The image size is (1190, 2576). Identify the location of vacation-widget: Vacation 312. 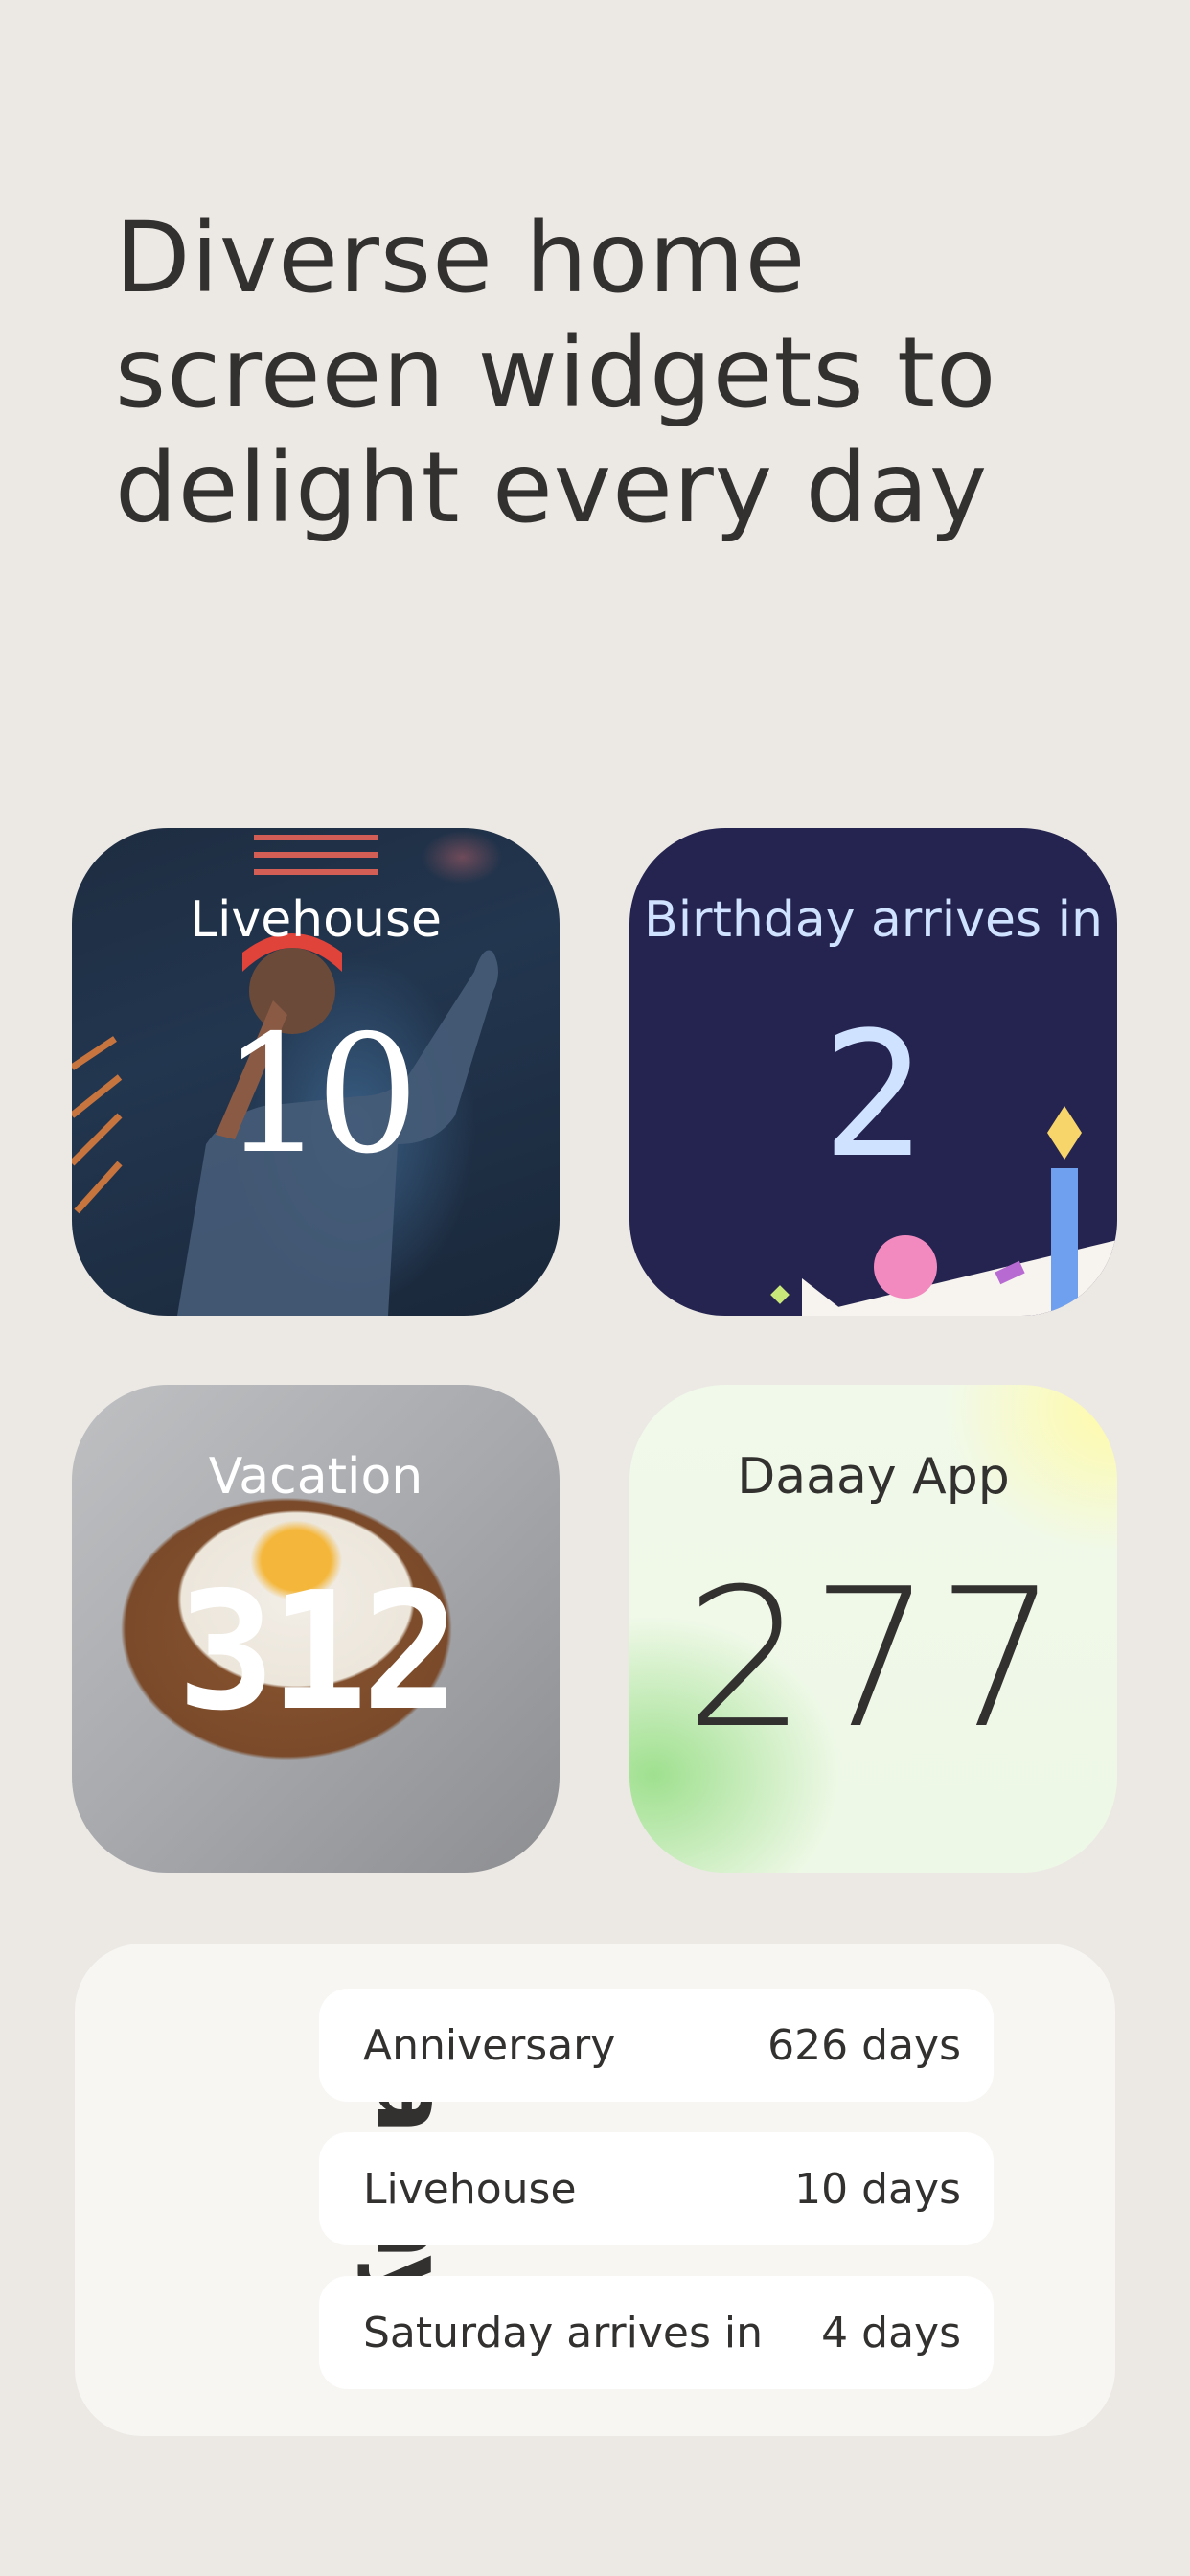
(316, 1629).